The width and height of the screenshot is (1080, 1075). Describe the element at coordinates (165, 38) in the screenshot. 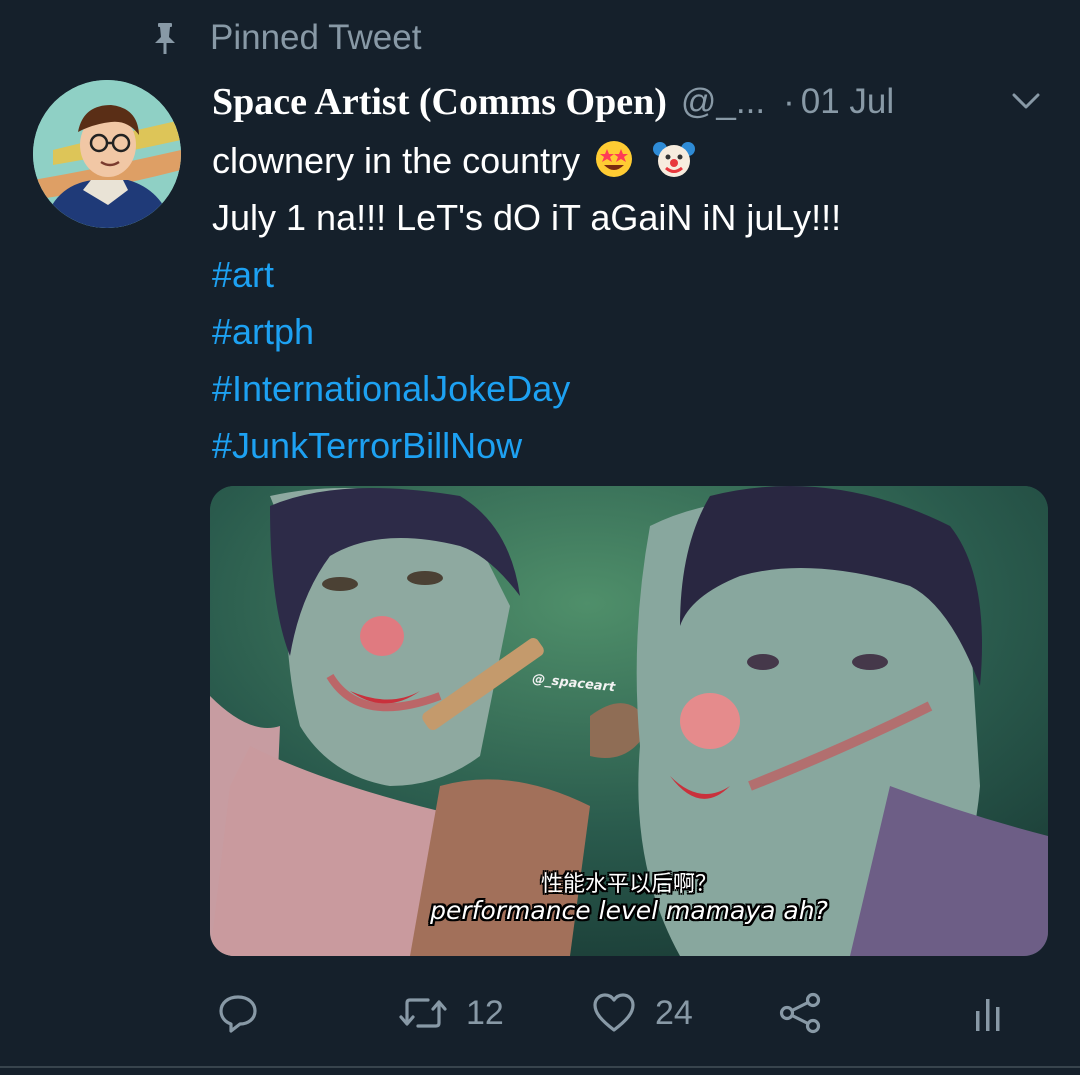

I see `pin-icon` at that location.